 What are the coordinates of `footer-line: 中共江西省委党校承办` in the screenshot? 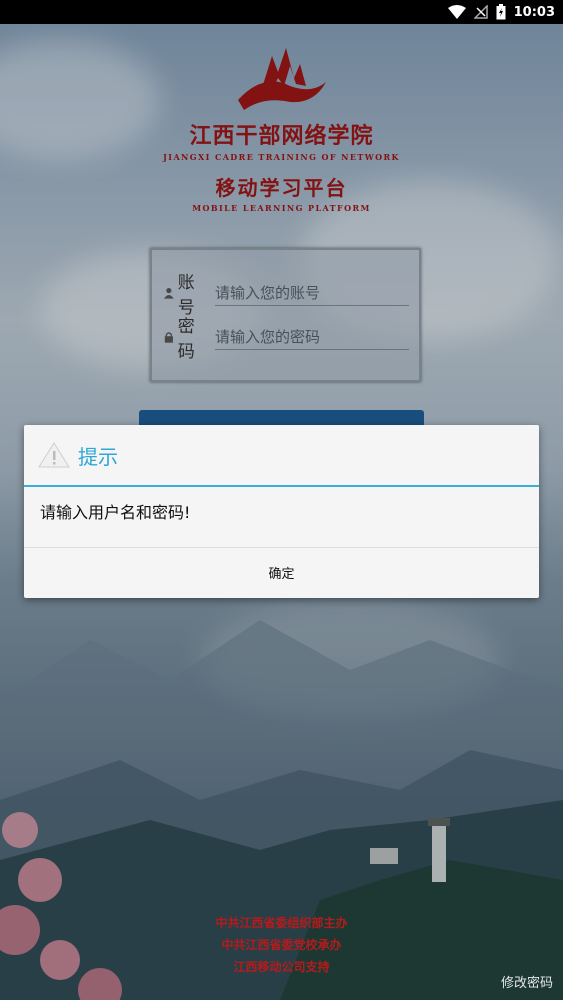 It's located at (281, 945).